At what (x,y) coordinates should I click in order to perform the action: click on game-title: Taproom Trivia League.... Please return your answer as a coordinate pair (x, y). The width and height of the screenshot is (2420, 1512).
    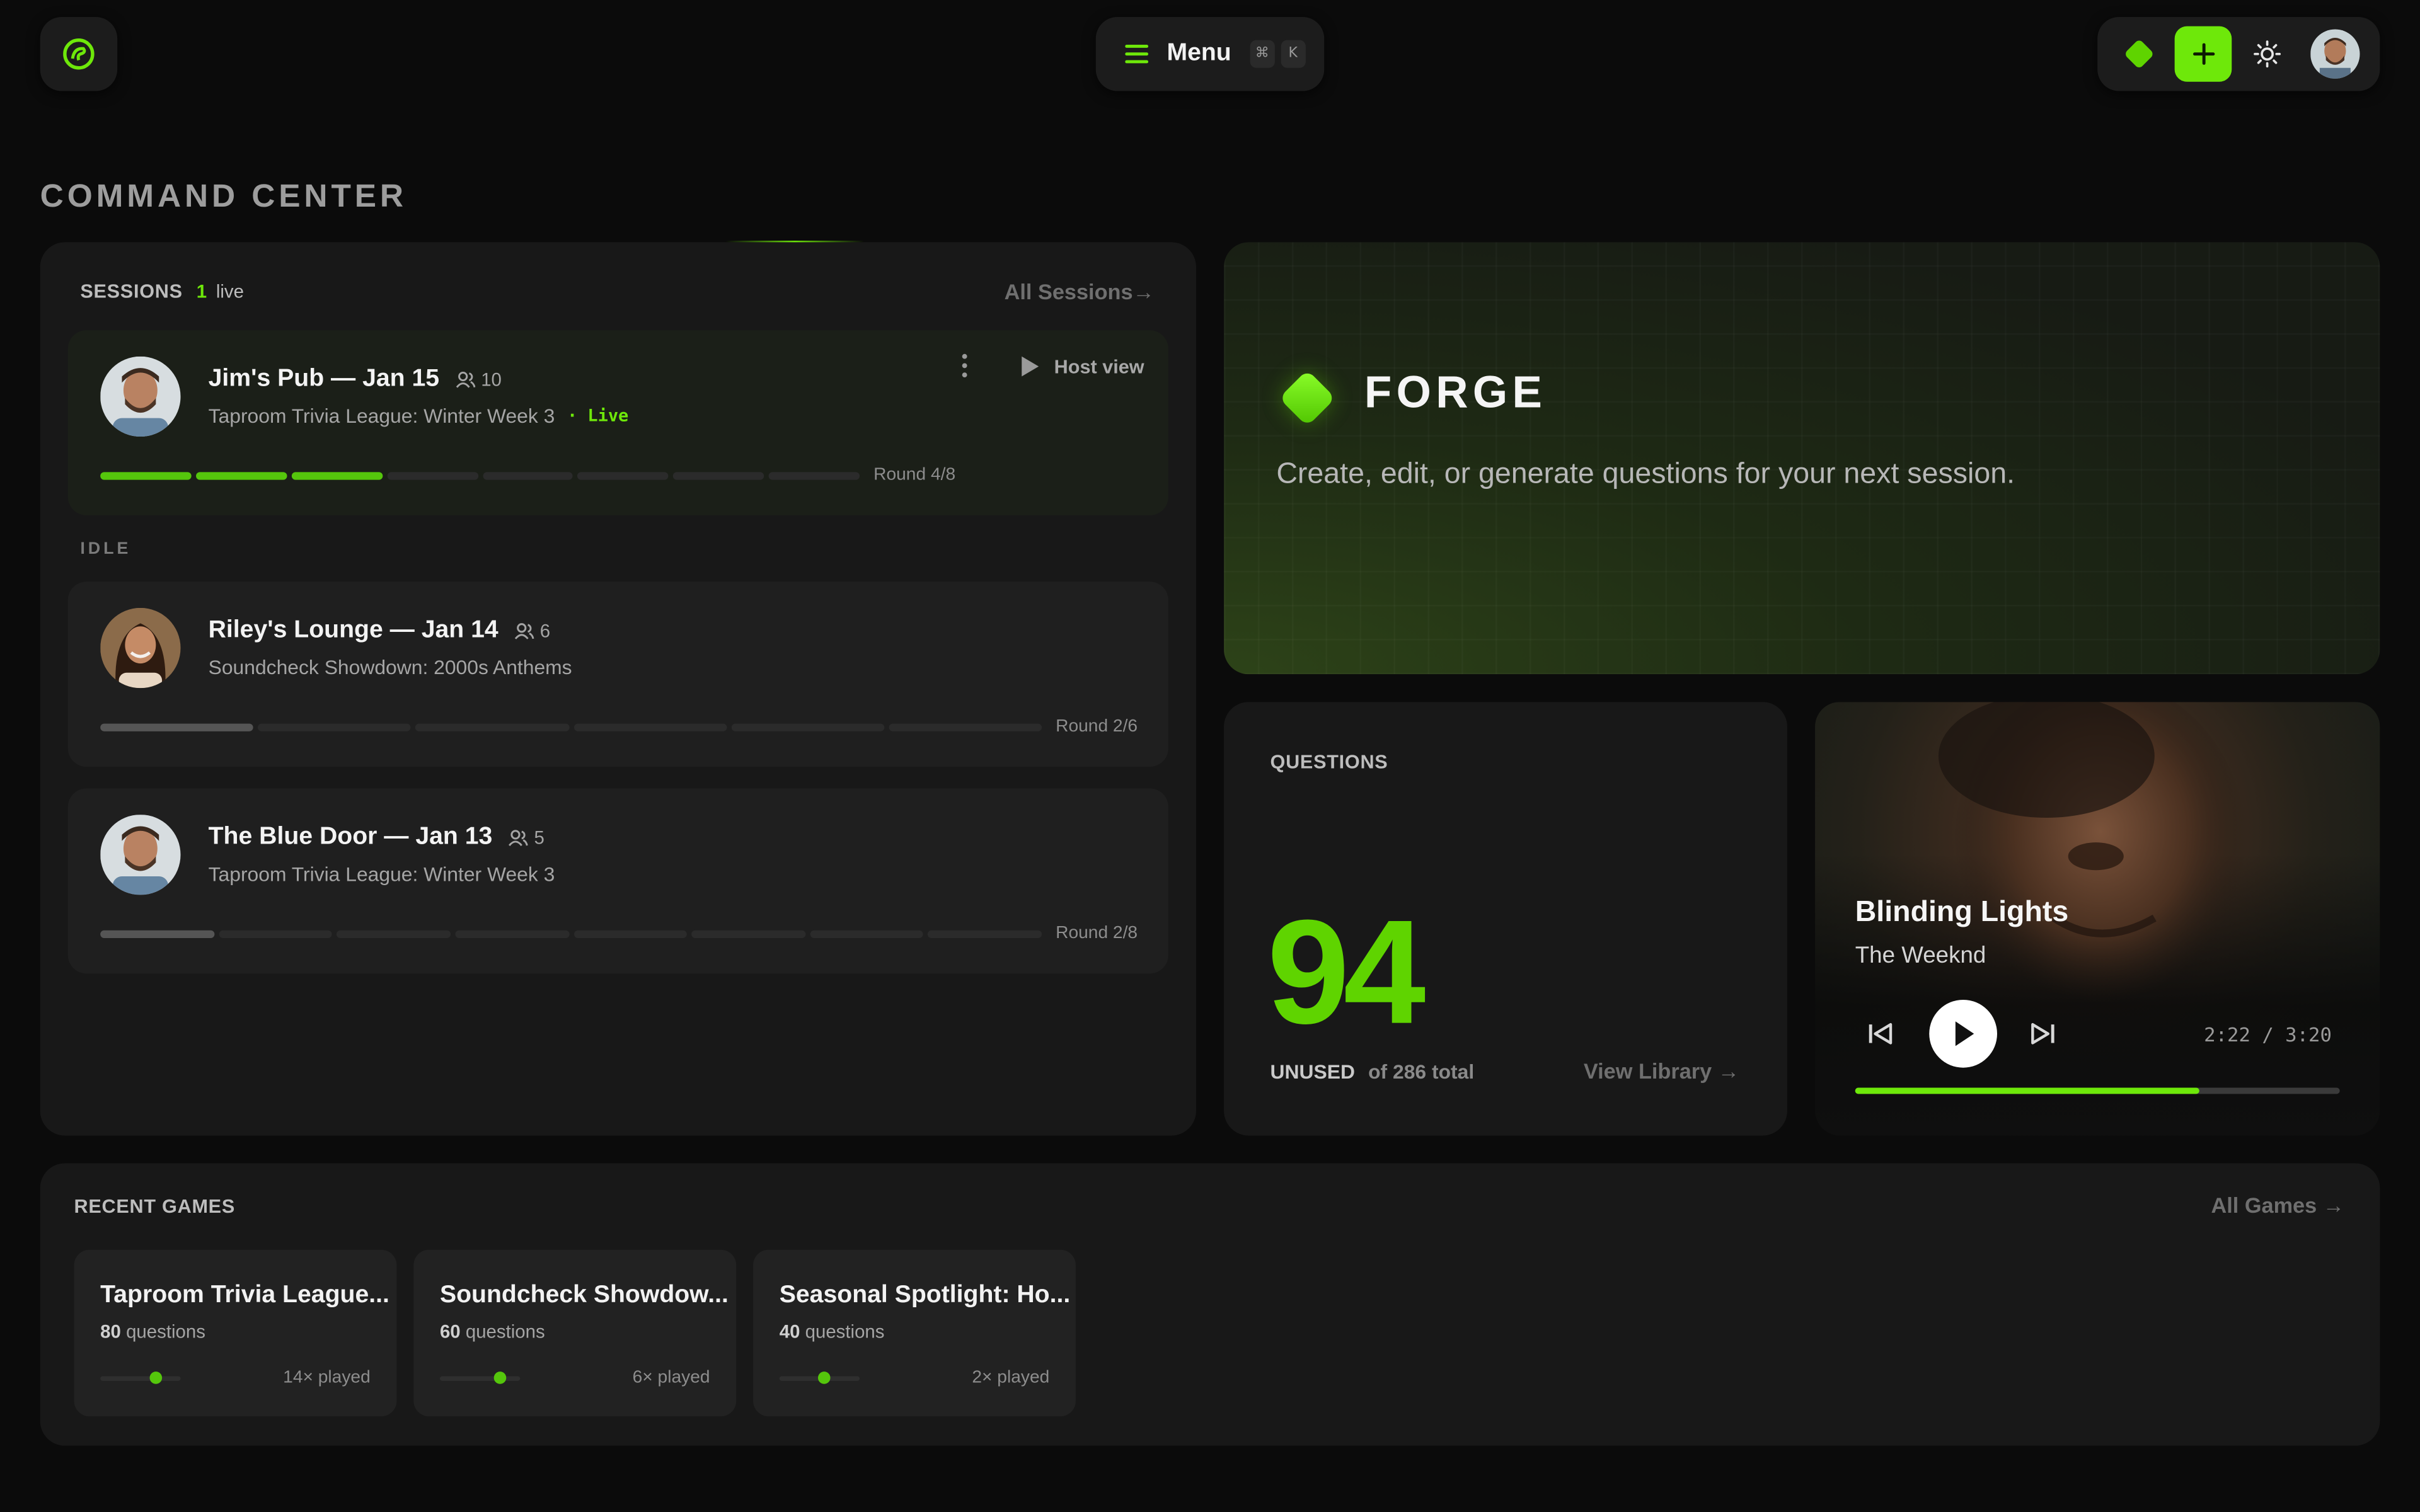
    Looking at the image, I should click on (244, 1295).